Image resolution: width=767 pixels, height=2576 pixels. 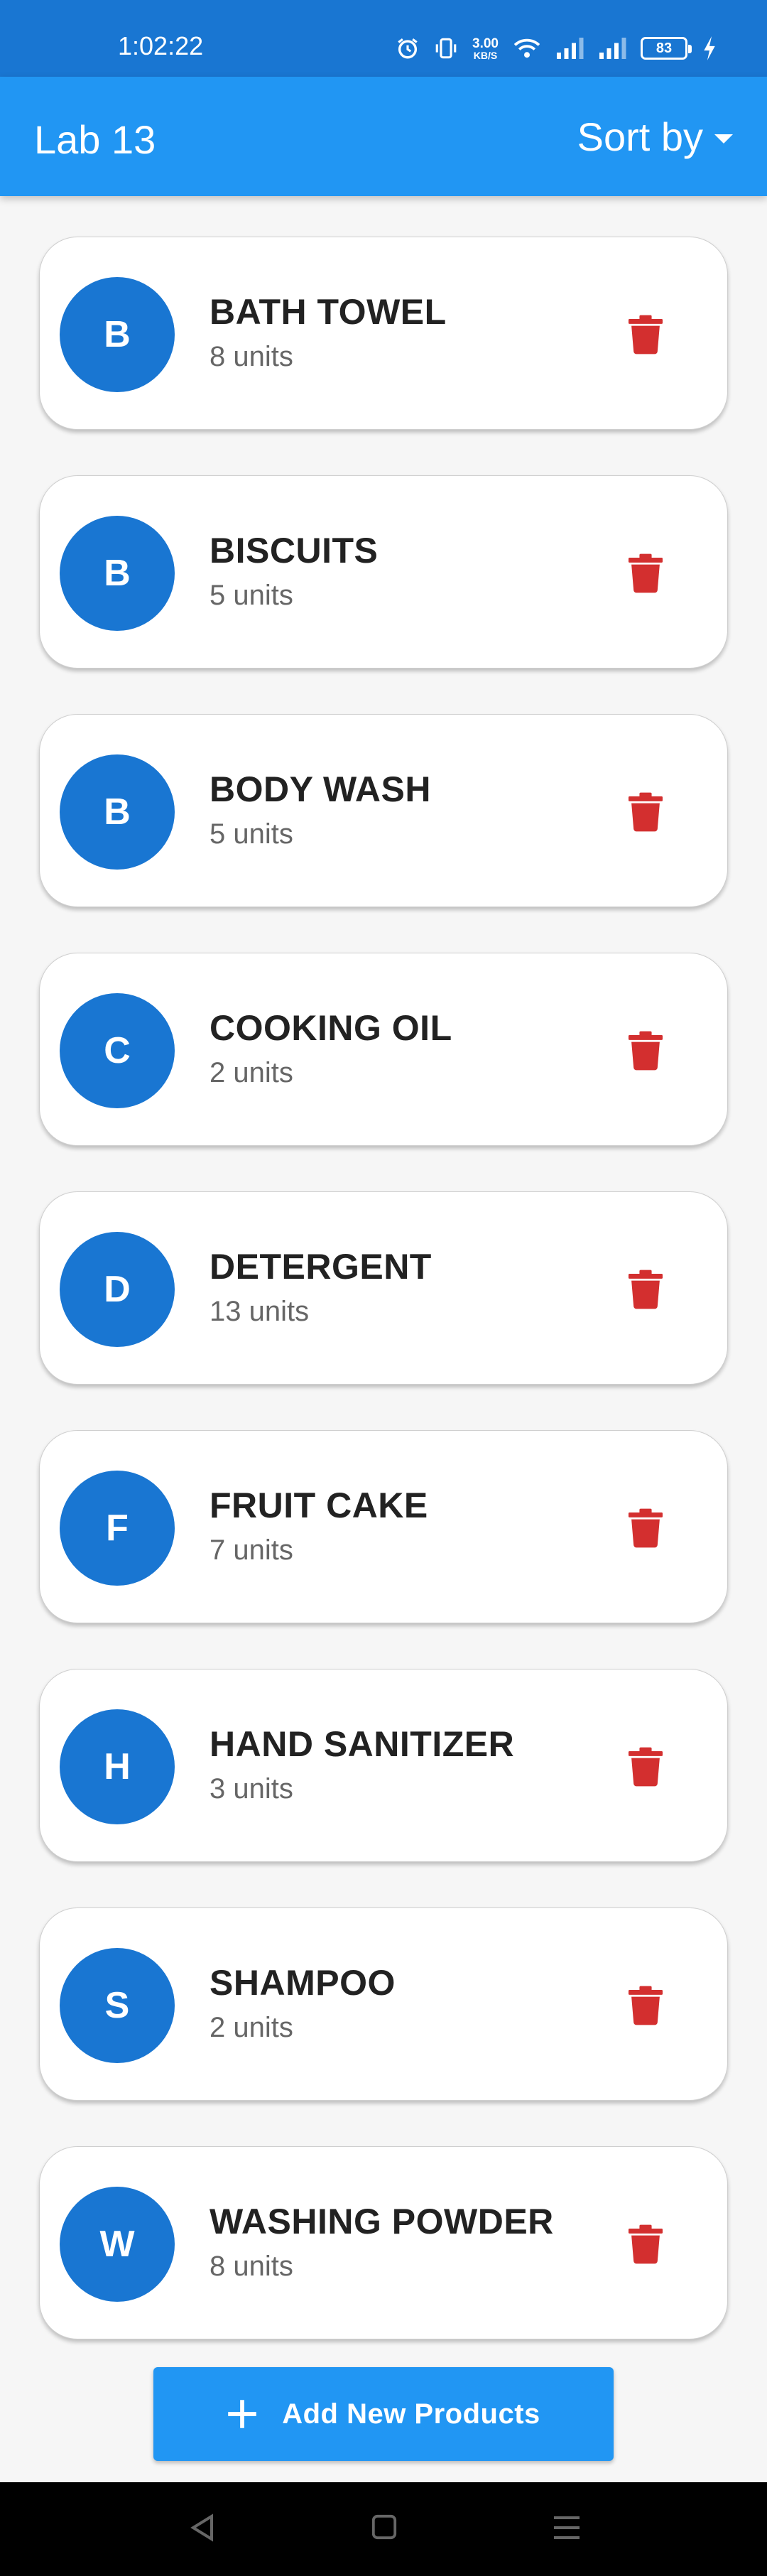 What do you see at coordinates (118, 1528) in the screenshot?
I see `product-avatar: F` at bounding box center [118, 1528].